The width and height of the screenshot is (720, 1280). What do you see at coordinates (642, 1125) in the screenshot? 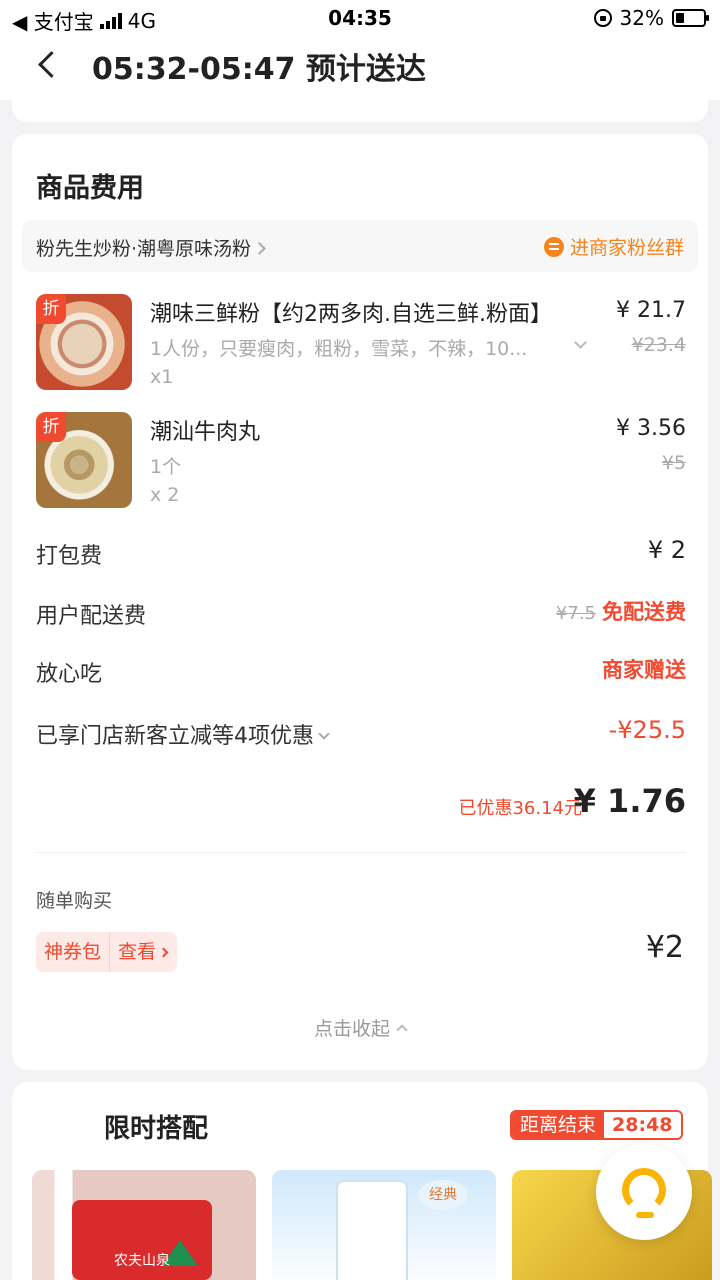
I see `timer-value: 28:48` at bounding box center [642, 1125].